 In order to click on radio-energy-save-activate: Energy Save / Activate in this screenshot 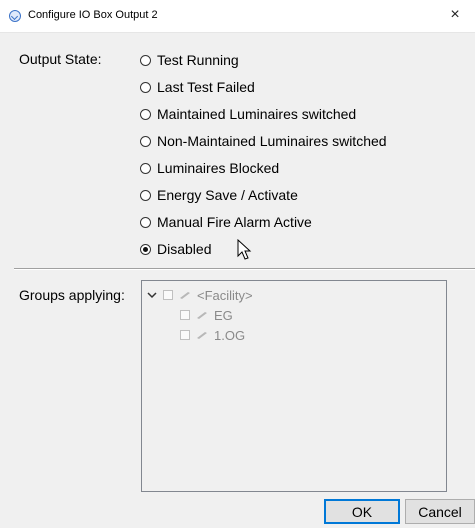, I will do `click(219, 195)`.